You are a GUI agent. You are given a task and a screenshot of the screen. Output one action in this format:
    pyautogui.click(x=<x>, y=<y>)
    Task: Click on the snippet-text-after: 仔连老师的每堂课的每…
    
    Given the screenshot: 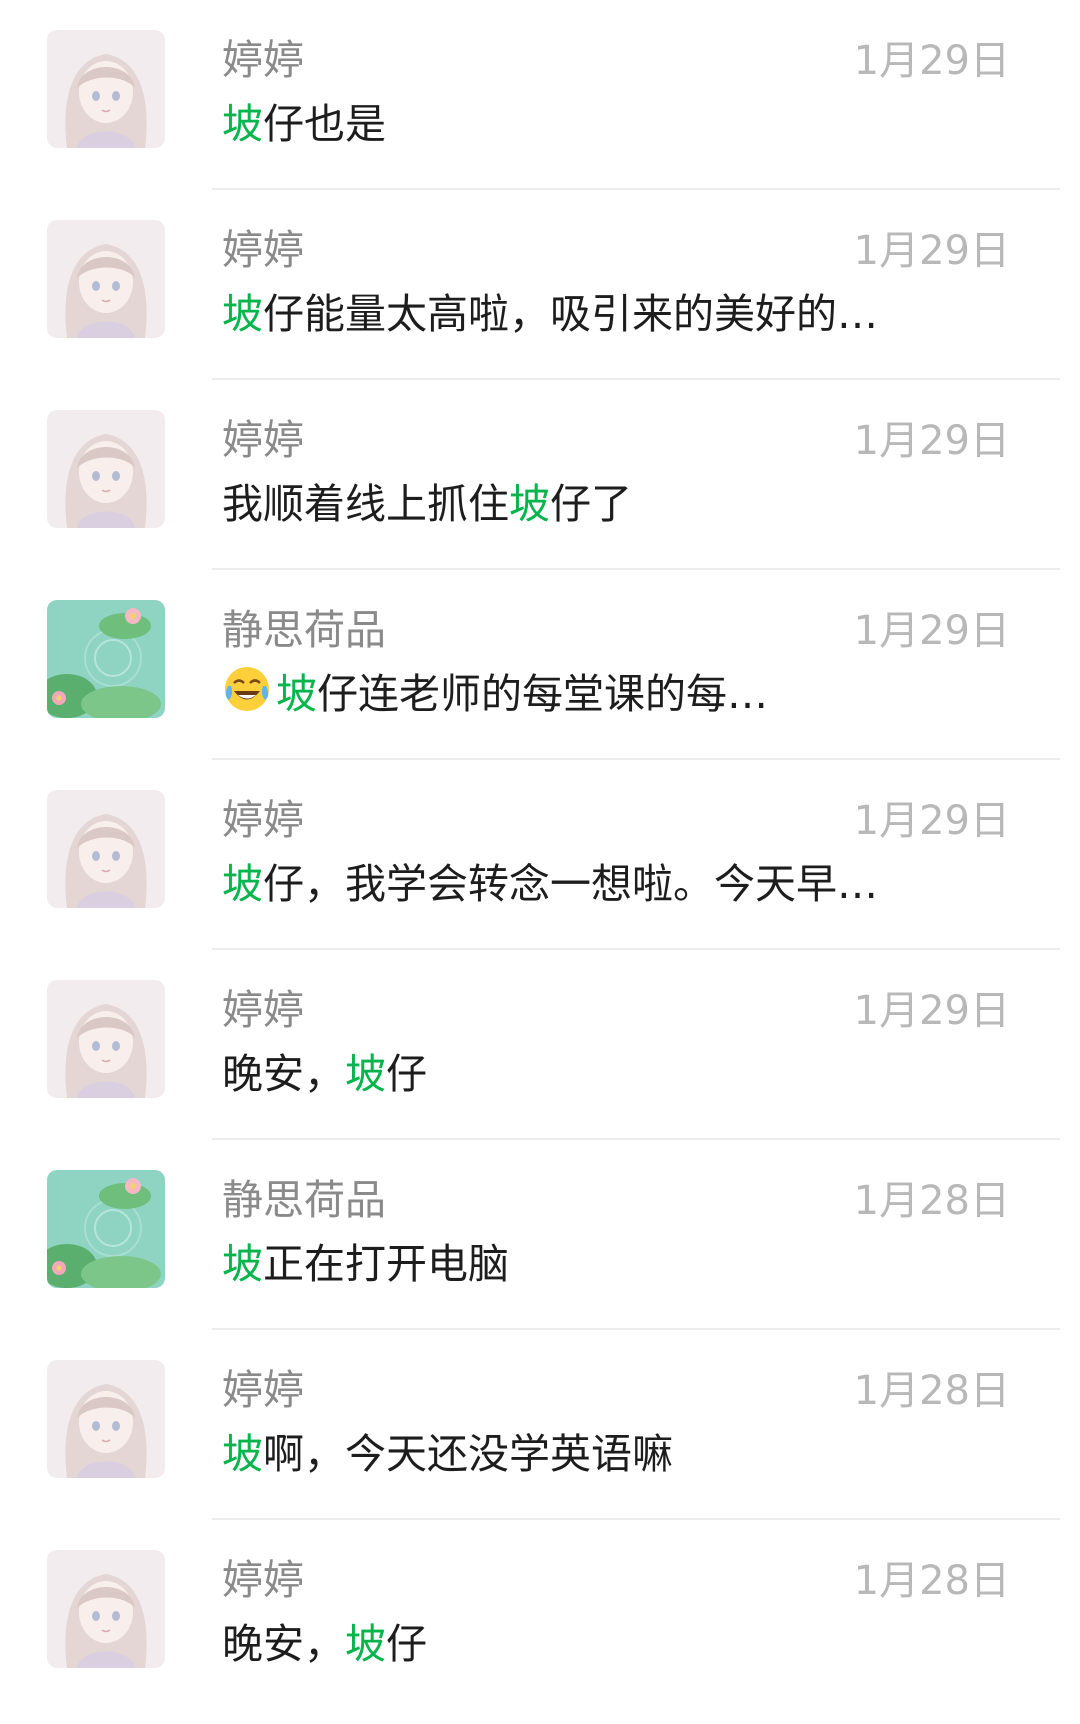 What is the action you would take?
    pyautogui.click(x=542, y=694)
    